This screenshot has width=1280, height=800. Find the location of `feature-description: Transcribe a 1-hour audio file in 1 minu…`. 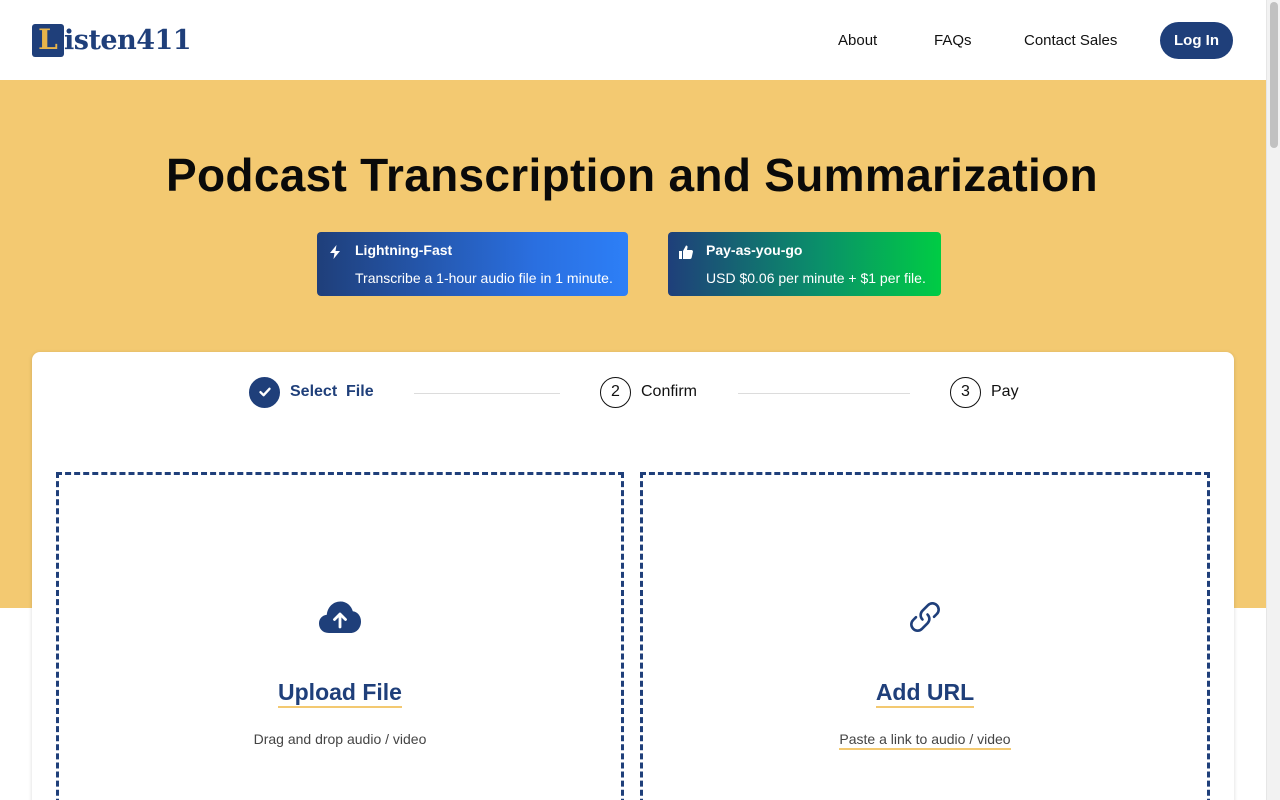

feature-description: Transcribe a 1-hour audio file in 1 minu… is located at coordinates (484, 278).